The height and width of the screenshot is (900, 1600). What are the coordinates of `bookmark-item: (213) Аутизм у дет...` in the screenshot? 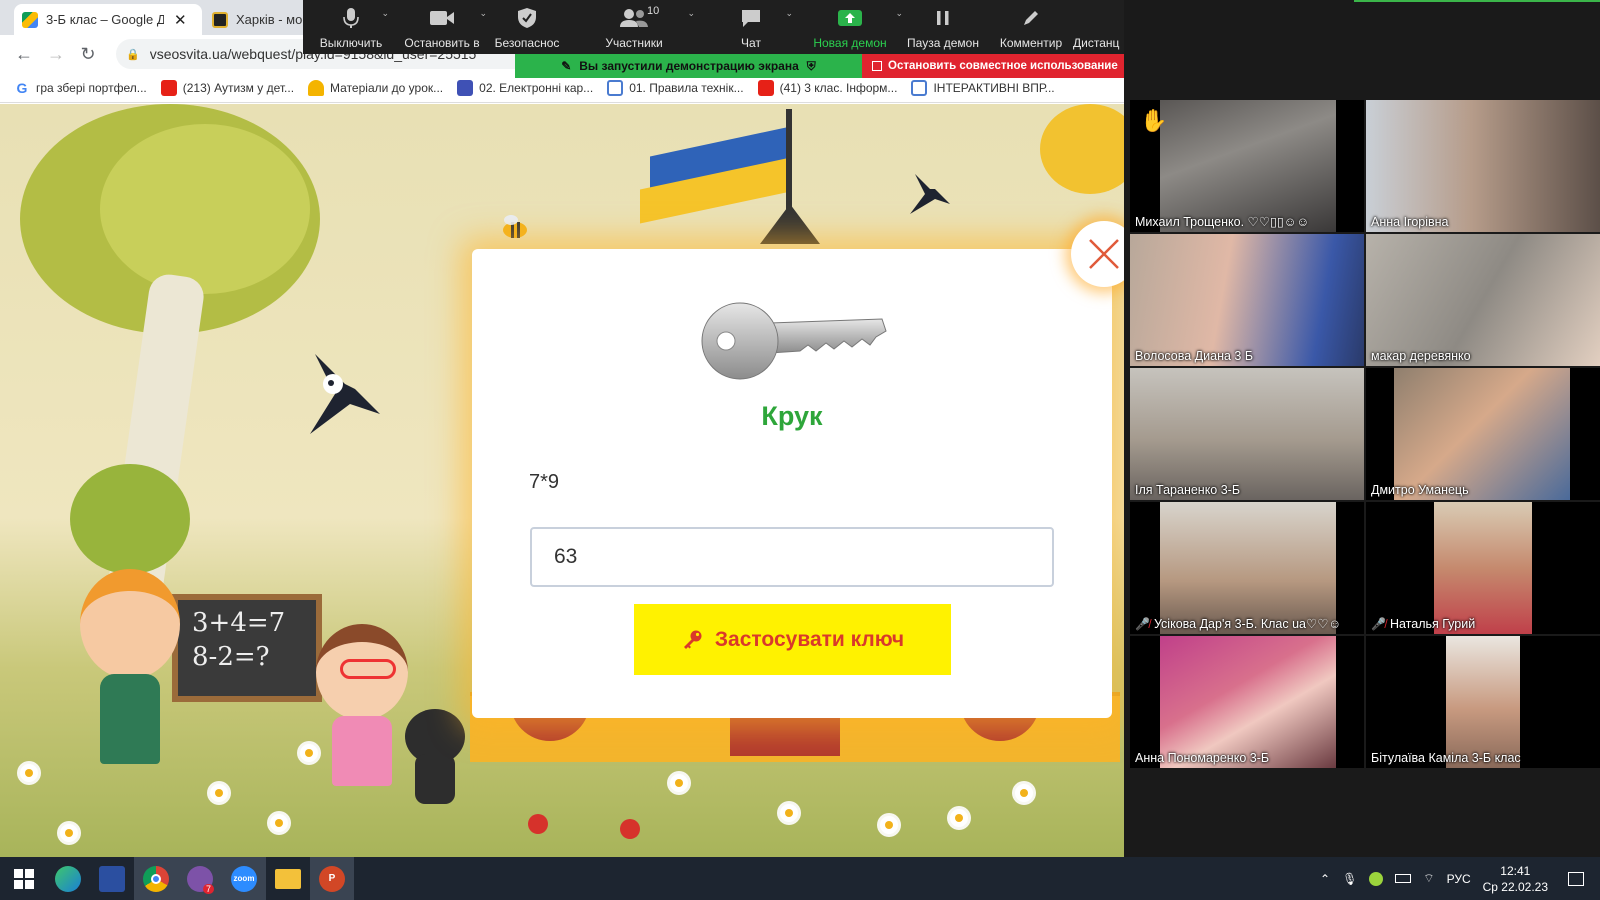 It's located at (227, 87).